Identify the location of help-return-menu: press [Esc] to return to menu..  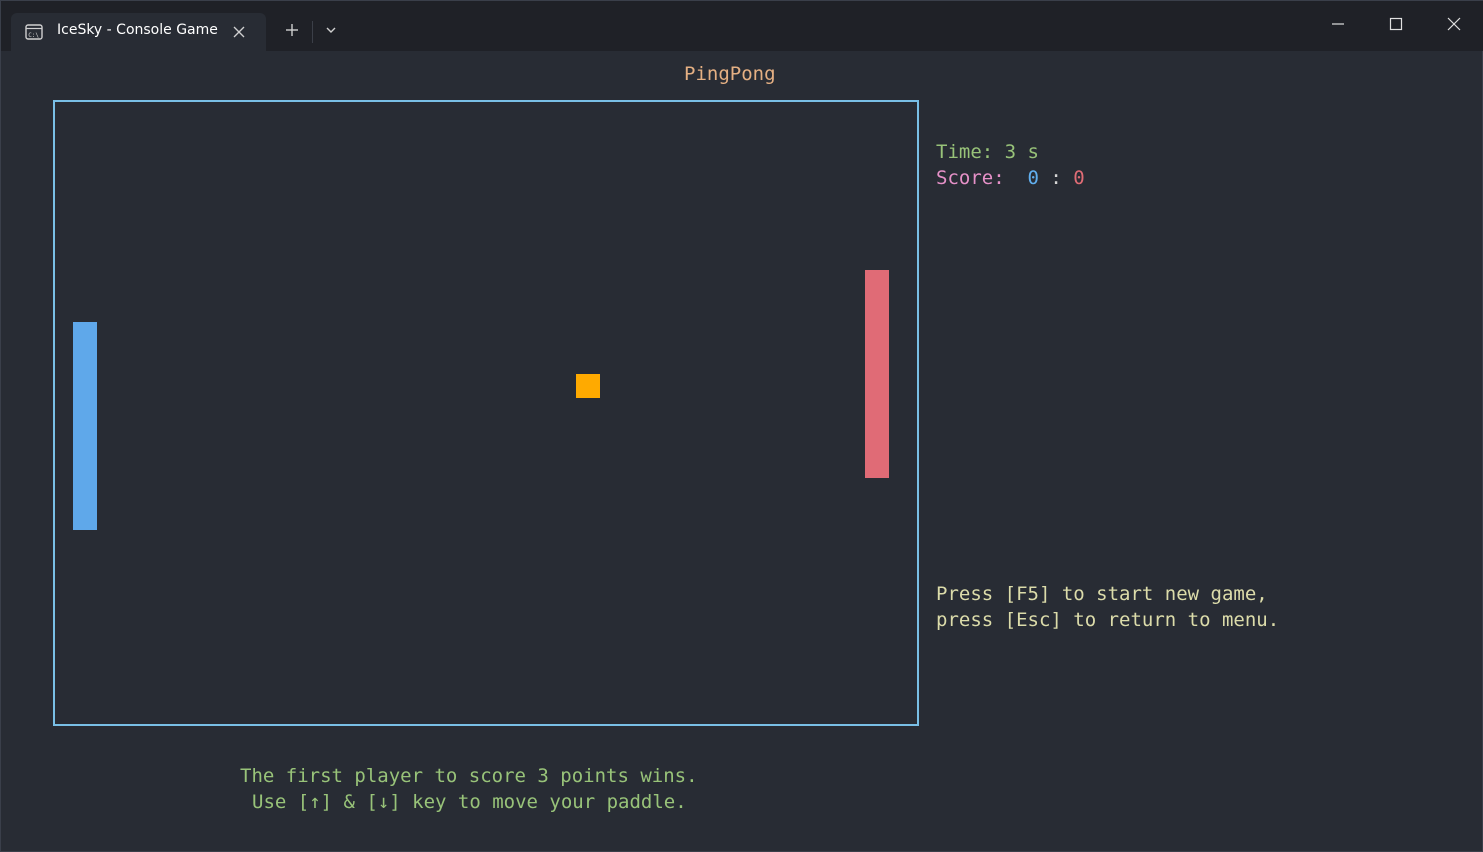
(1108, 620).